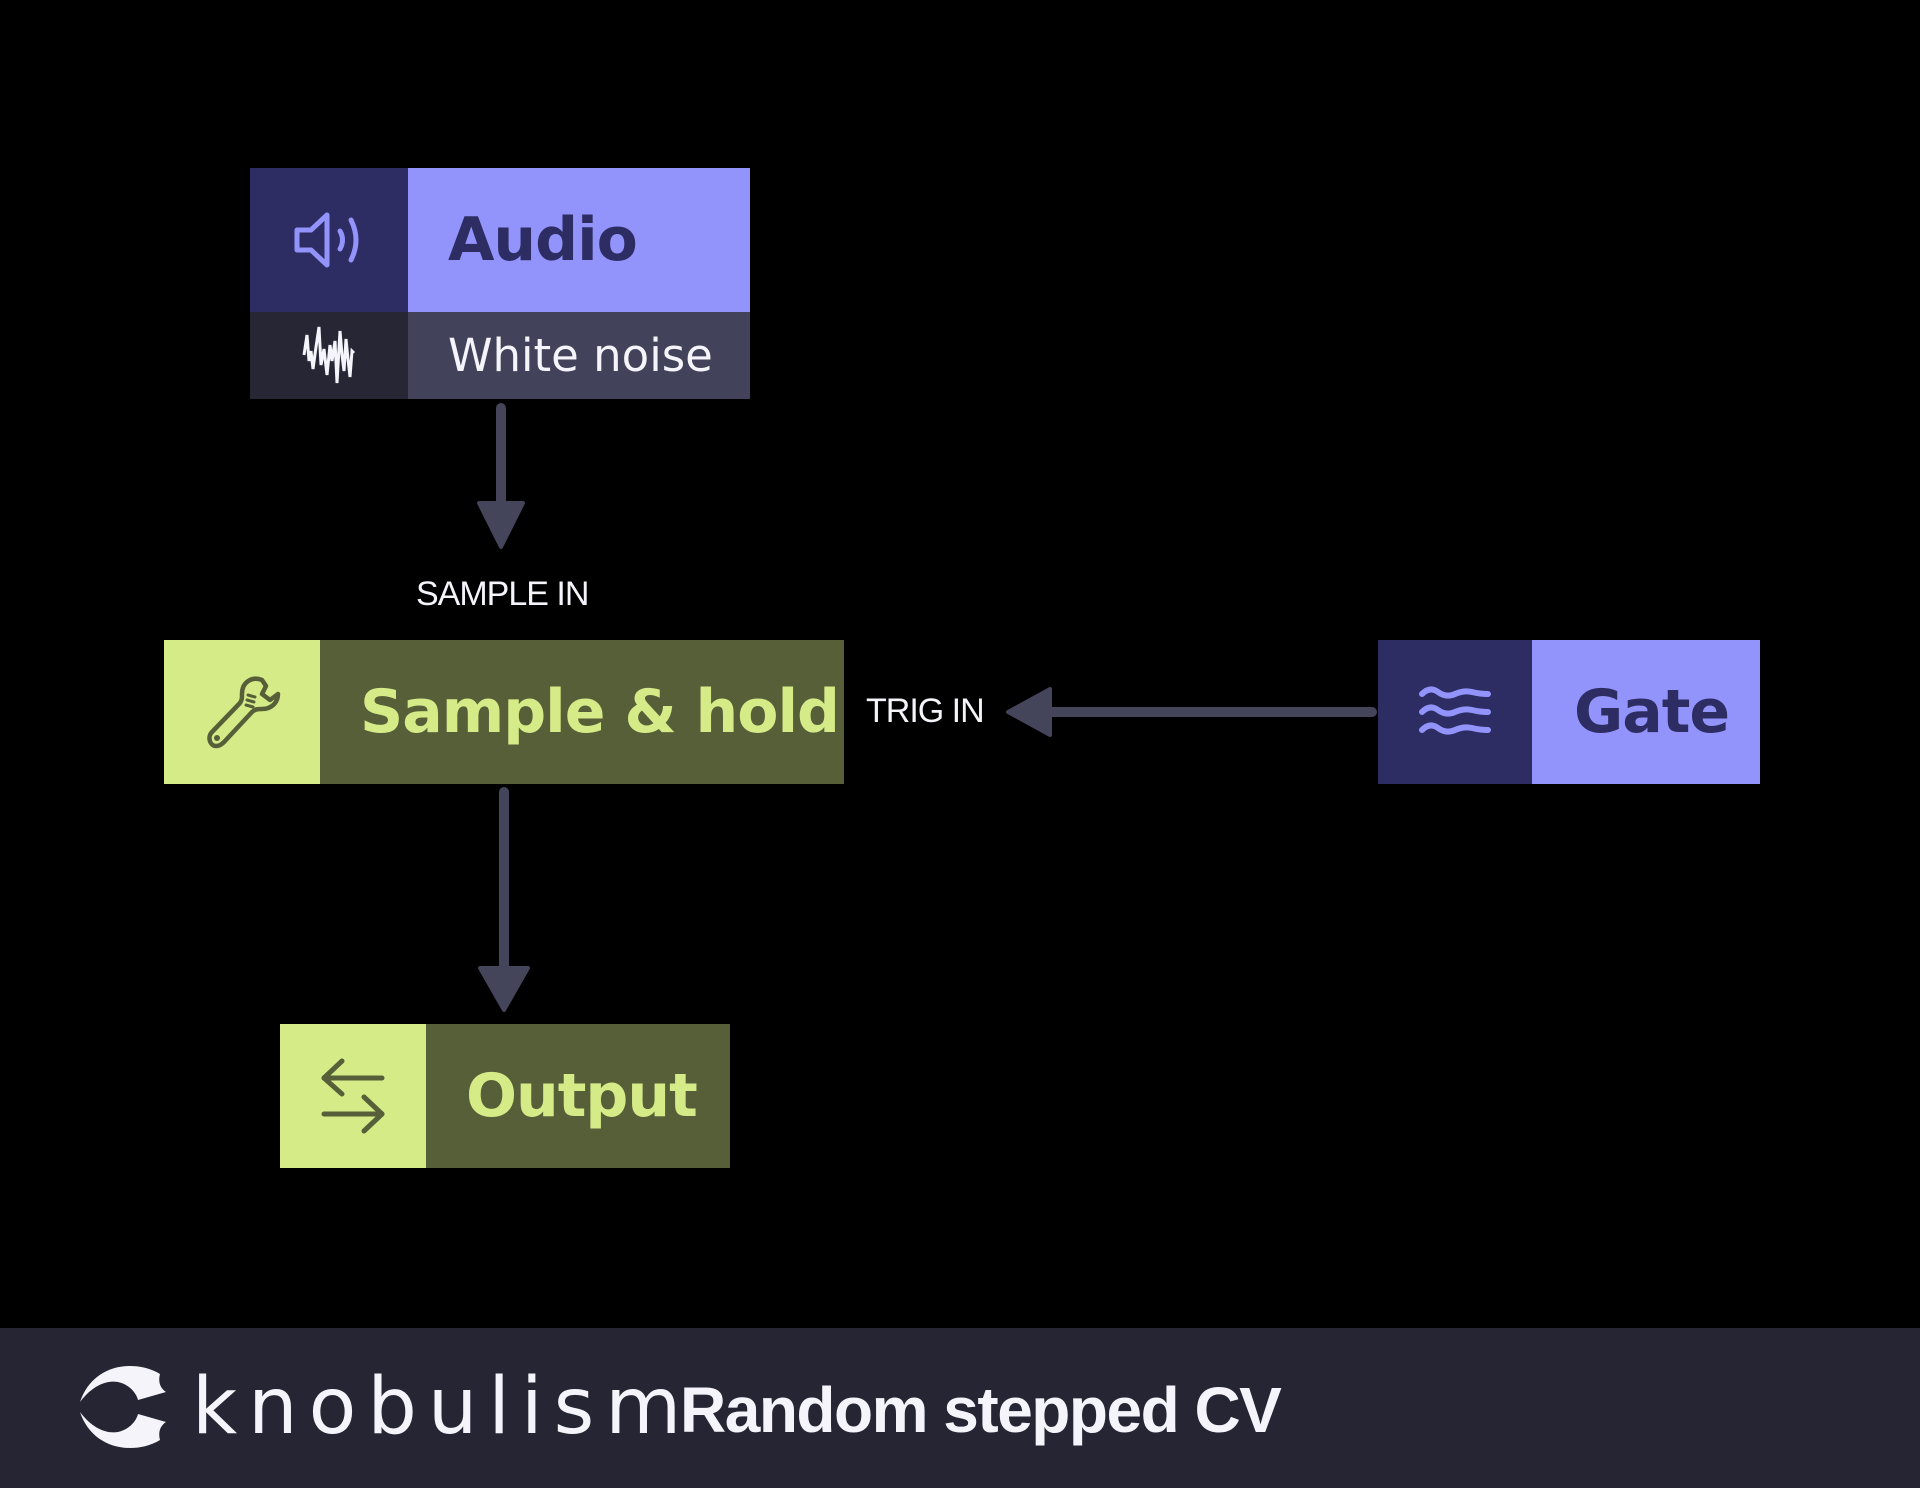  Describe the element at coordinates (502, 594) in the screenshot. I see `sample-in-port-label: SAMPLE IN` at that location.